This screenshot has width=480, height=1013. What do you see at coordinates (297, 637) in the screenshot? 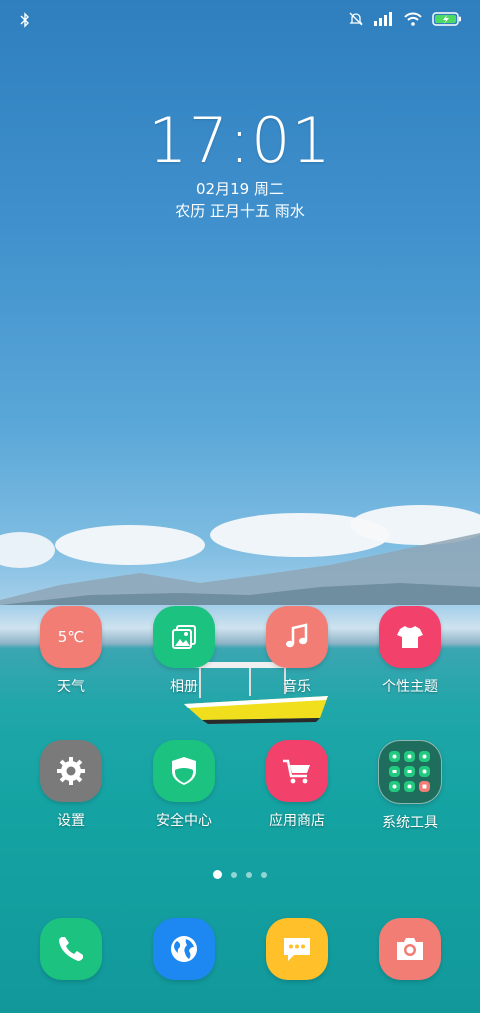
I see `music-icon` at bounding box center [297, 637].